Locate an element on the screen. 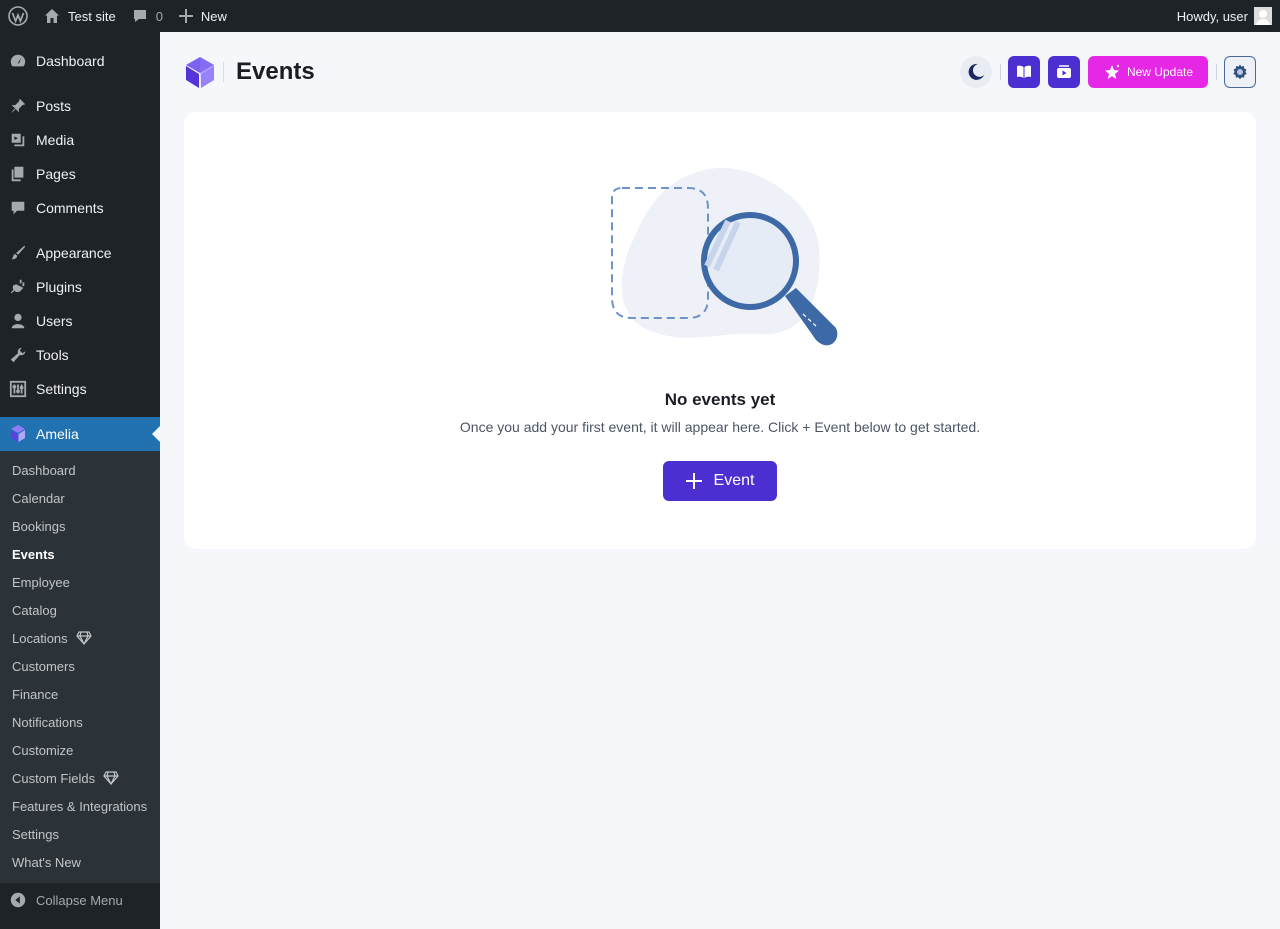 This screenshot has width=1280, height=929. submenu-notifications: Notifications is located at coordinates (47, 722).